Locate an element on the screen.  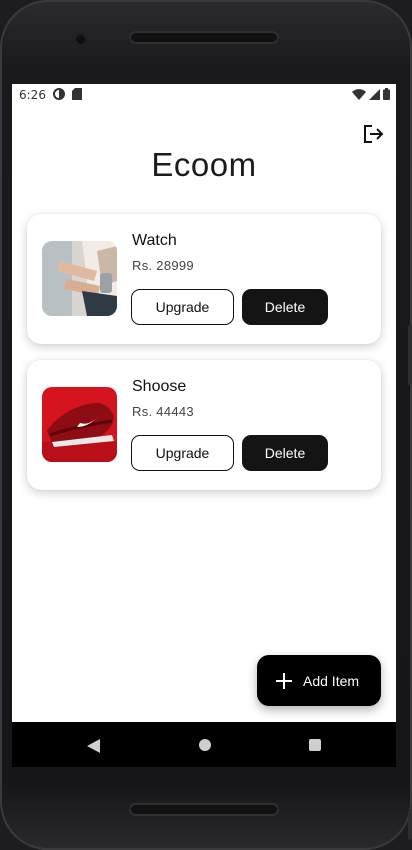
plus-icon is located at coordinates (284, 680).